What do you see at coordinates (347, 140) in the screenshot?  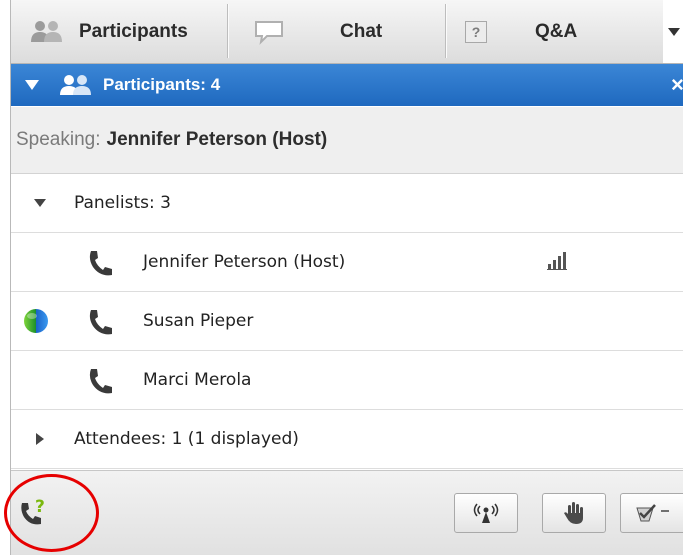 I see `speaking-indicator: Speaking: Jennifer Peterson (Host)` at bounding box center [347, 140].